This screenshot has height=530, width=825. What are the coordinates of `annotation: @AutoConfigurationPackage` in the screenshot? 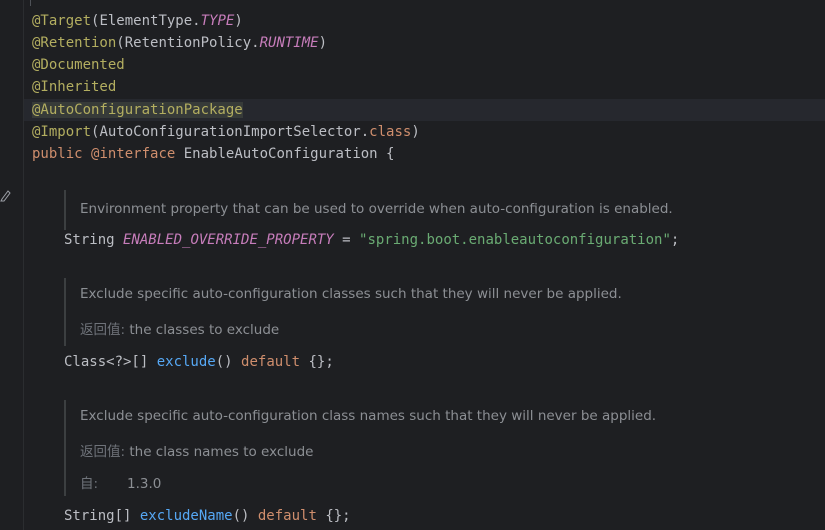 It's located at (137, 110).